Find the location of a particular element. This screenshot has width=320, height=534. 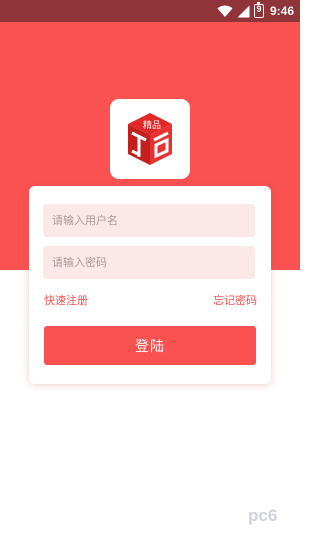

battery-level: 9 is located at coordinates (259, 9).